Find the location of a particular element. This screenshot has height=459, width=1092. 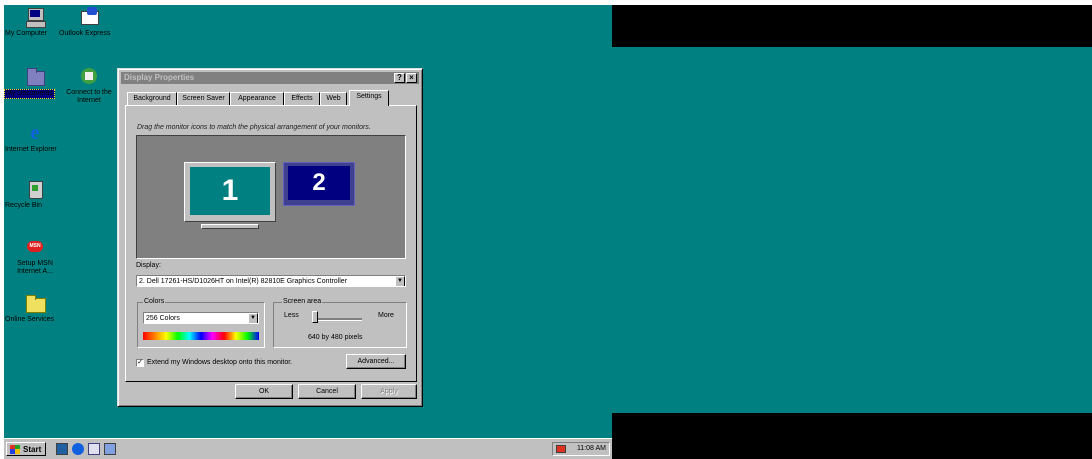

desktop-icon-recycle-bin: Recycle Bin is located at coordinates (35, 194).